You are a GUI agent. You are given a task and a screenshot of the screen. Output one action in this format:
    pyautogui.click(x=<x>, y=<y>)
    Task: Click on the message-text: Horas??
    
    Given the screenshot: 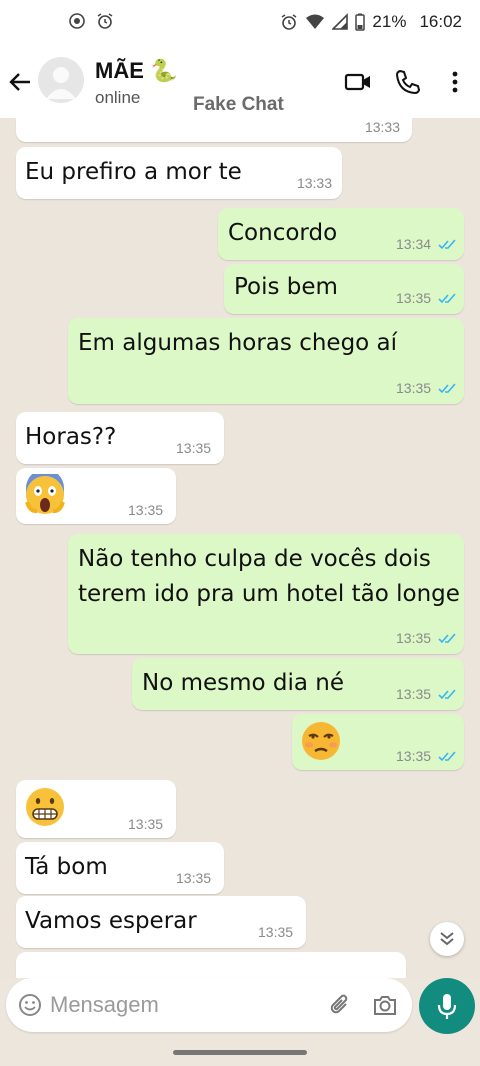 What is the action you would take?
    pyautogui.click(x=71, y=437)
    